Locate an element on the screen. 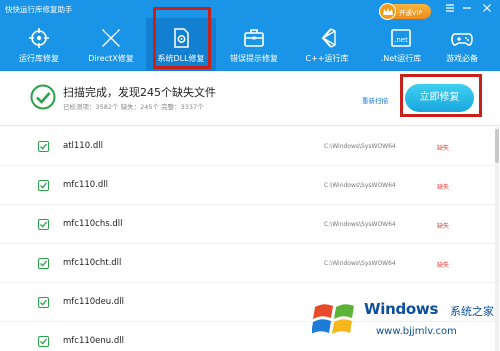  tab-error-prompt-repair: 错误提示修复 is located at coordinates (254, 44).